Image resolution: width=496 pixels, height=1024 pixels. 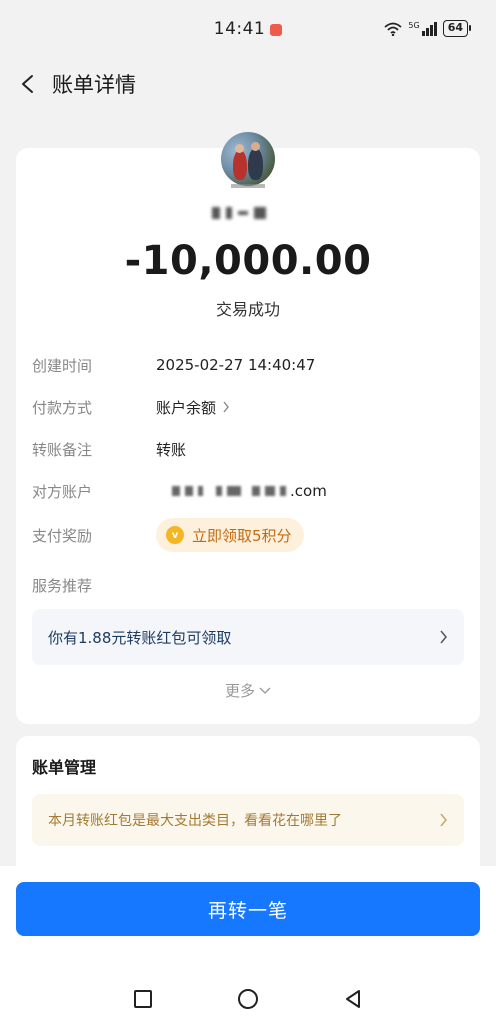 I want to click on battery-icon: 64, so click(x=457, y=28).